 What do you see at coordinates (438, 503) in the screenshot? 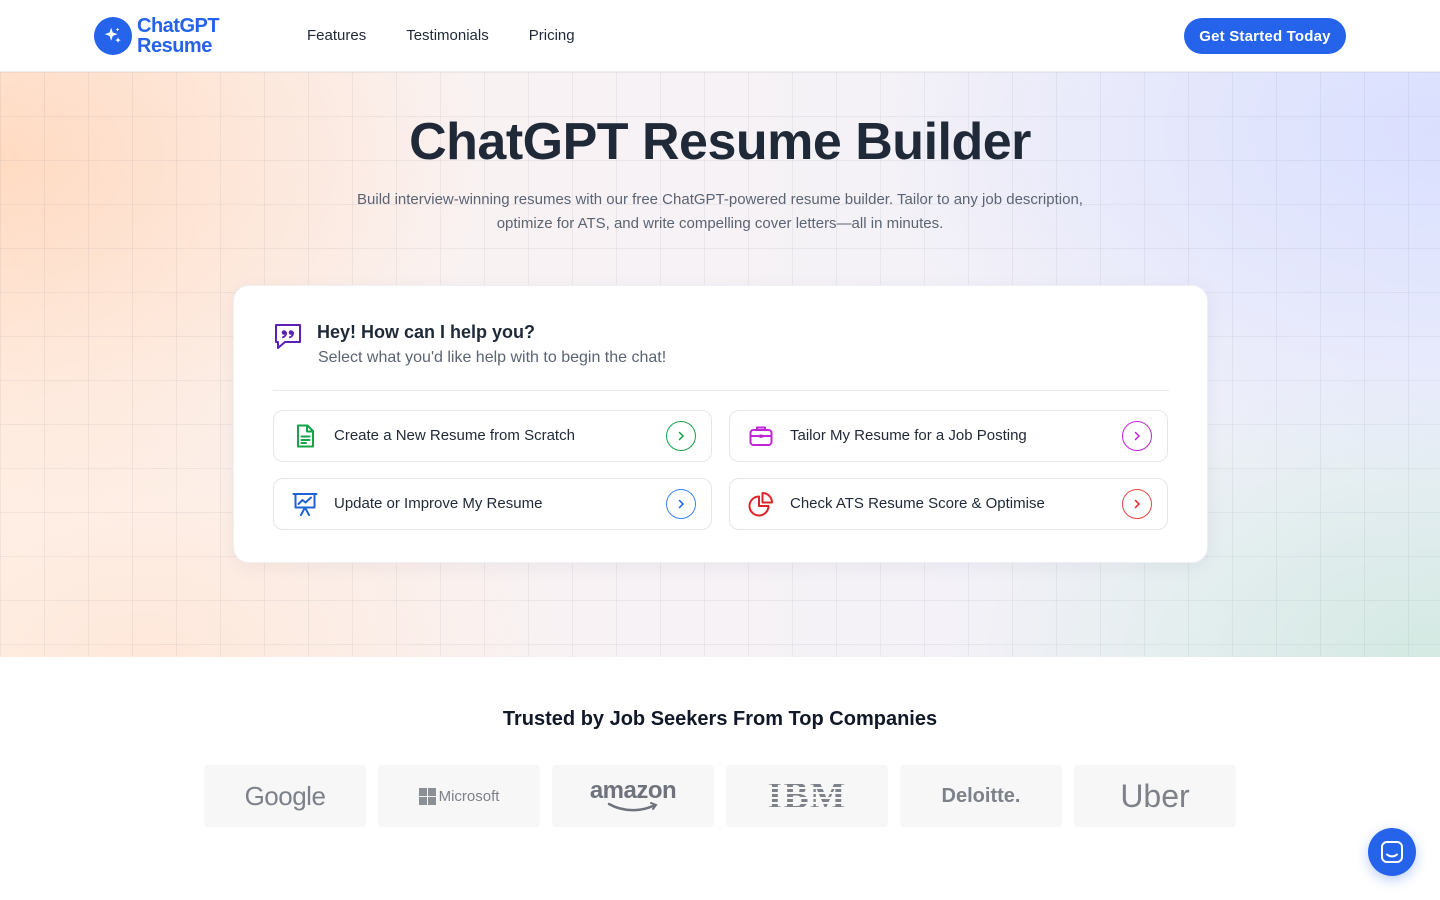
I see `option-label: Update or Improve My Resume` at bounding box center [438, 503].